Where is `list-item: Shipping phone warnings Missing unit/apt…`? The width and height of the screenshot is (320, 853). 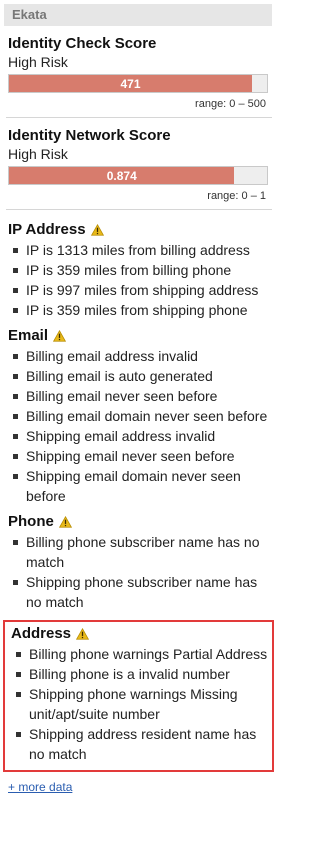
list-item: Shipping phone warnings Missing unit/apt… is located at coordinates (139, 704).